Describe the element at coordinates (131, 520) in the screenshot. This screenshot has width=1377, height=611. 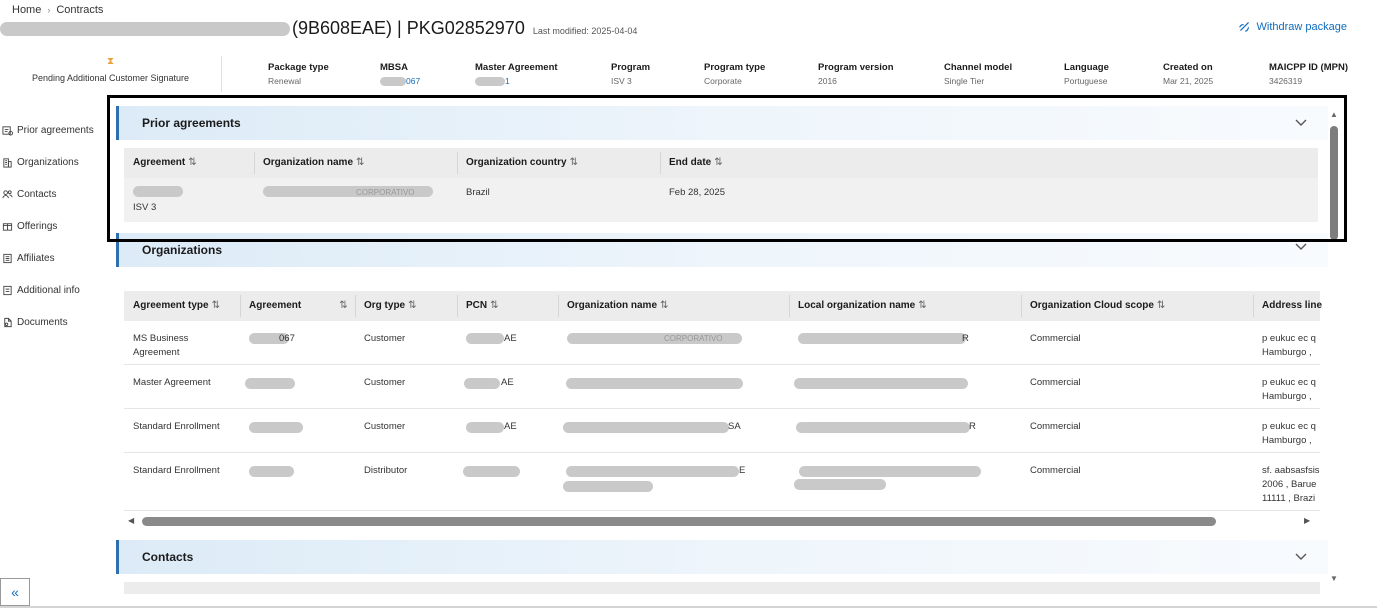
I see `scroll-left-icon: ◀` at that location.